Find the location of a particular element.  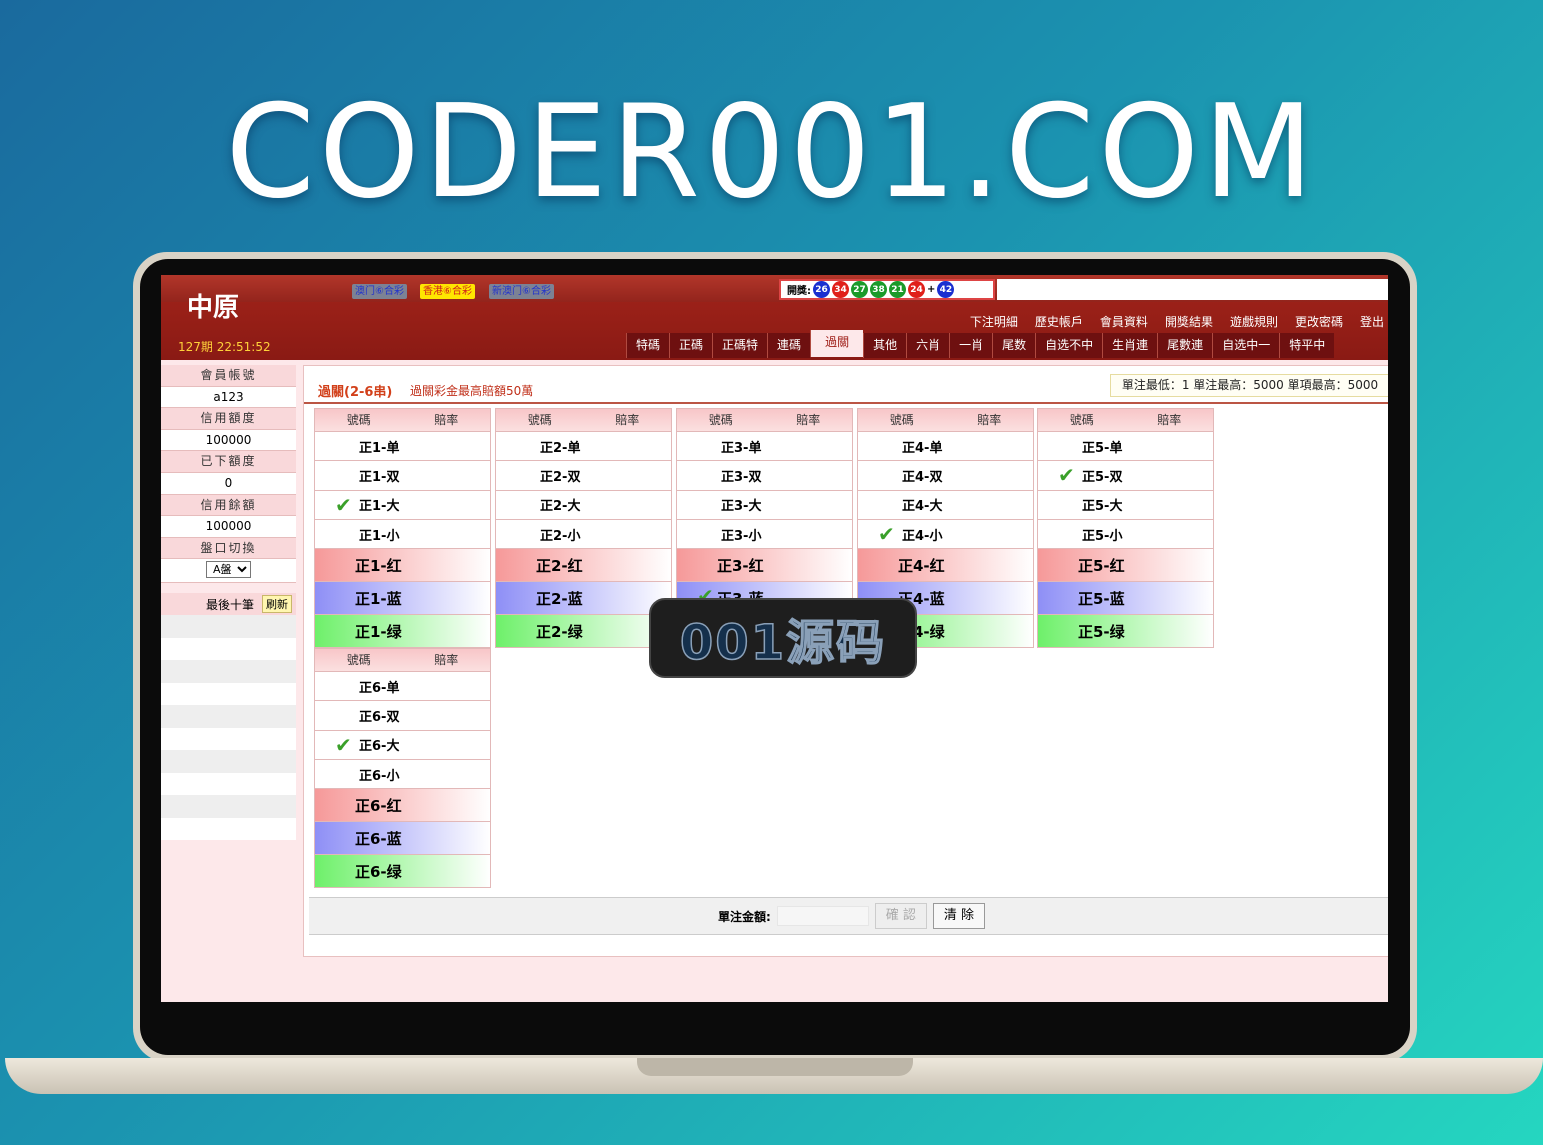

top-links: 下注明細 歷史帳戶 會員資料 開獎結果 遊戲規則 更改密碼 登出 is located at coordinates (1177, 321).